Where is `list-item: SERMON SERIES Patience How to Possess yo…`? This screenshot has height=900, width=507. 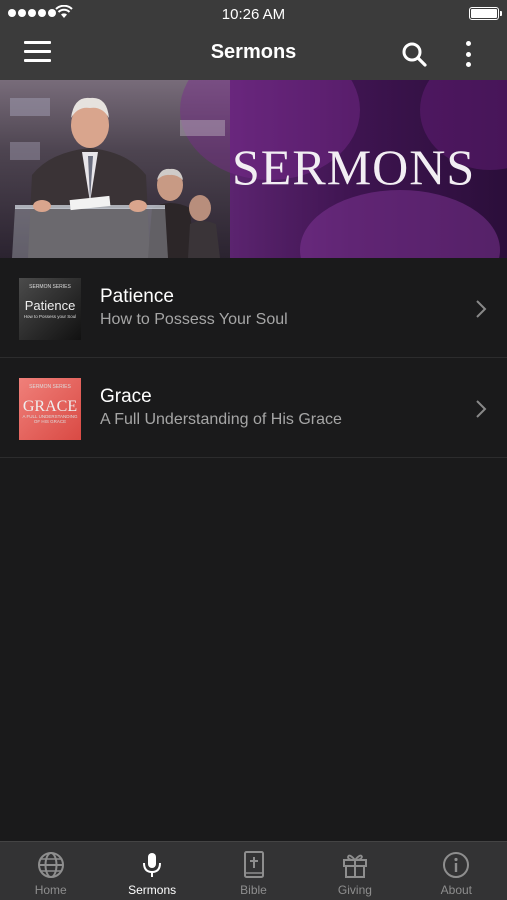
list-item: SERMON SERIES Patience How to Possess yo… is located at coordinates (253, 308).